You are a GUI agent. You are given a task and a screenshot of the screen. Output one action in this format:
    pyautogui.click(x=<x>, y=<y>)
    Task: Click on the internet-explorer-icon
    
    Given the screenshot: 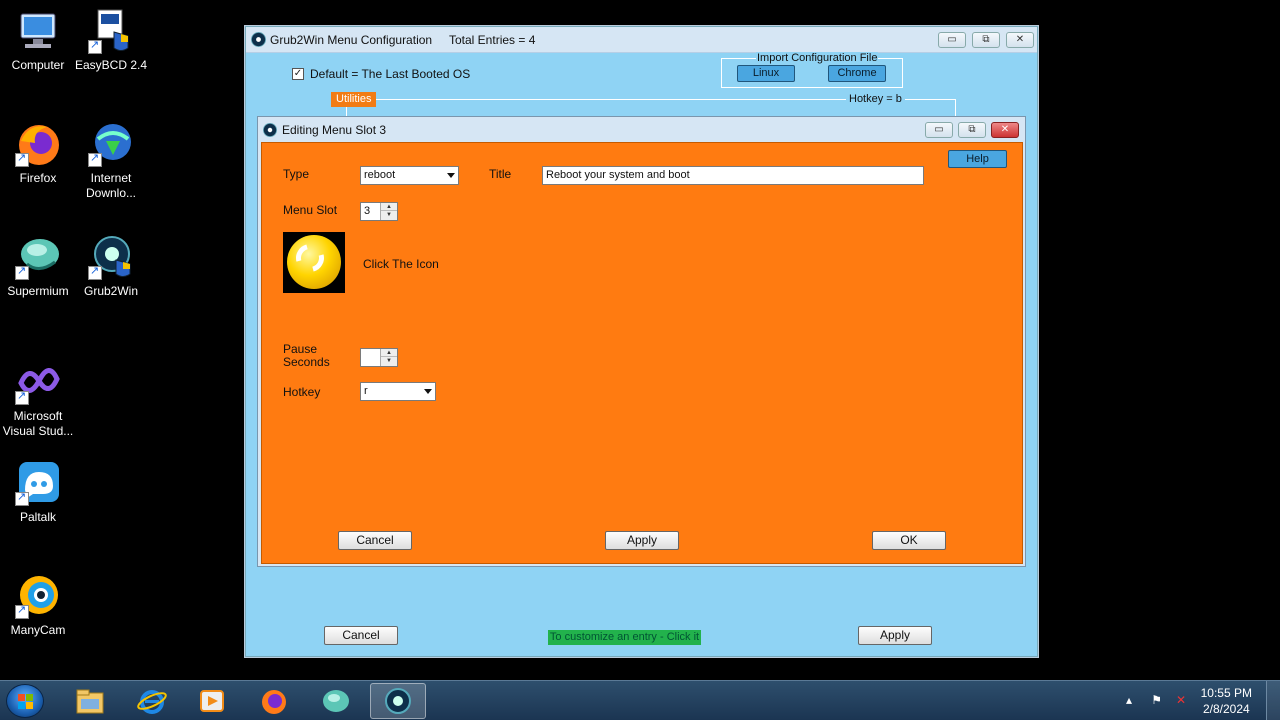 What is the action you would take?
    pyautogui.click(x=152, y=702)
    